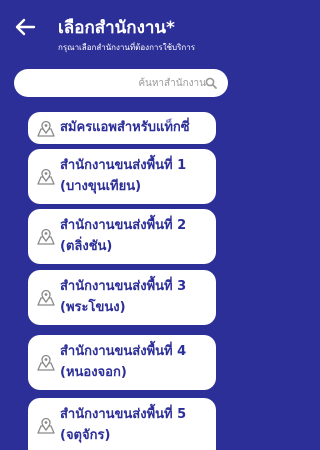 Image resolution: width=320 pixels, height=450 pixels. Describe the element at coordinates (93, 372) in the screenshot. I see `office-district: (หนองจอก)` at that location.